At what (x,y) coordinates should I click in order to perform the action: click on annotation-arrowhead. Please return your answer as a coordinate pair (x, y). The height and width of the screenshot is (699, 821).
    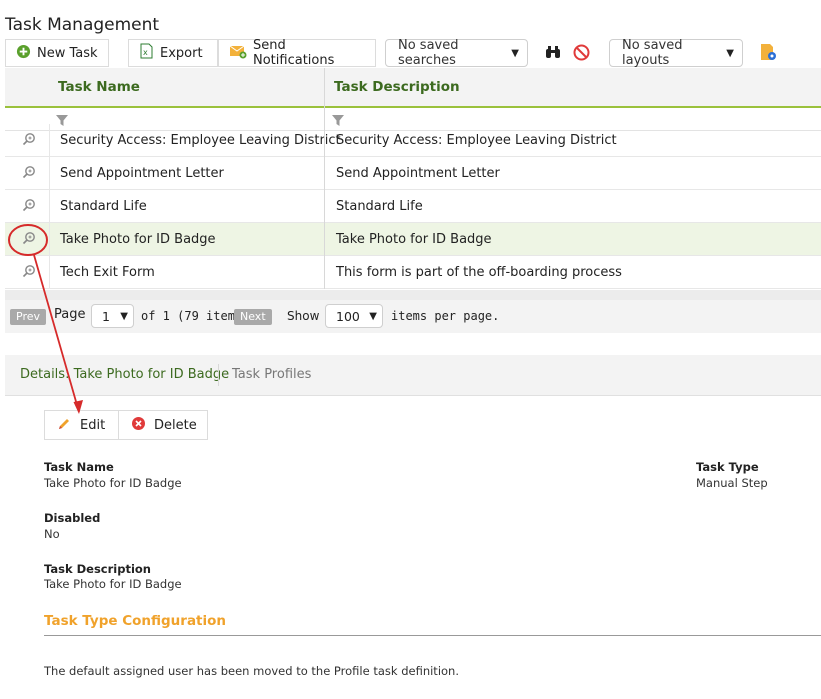
    Looking at the image, I should click on (78, 407).